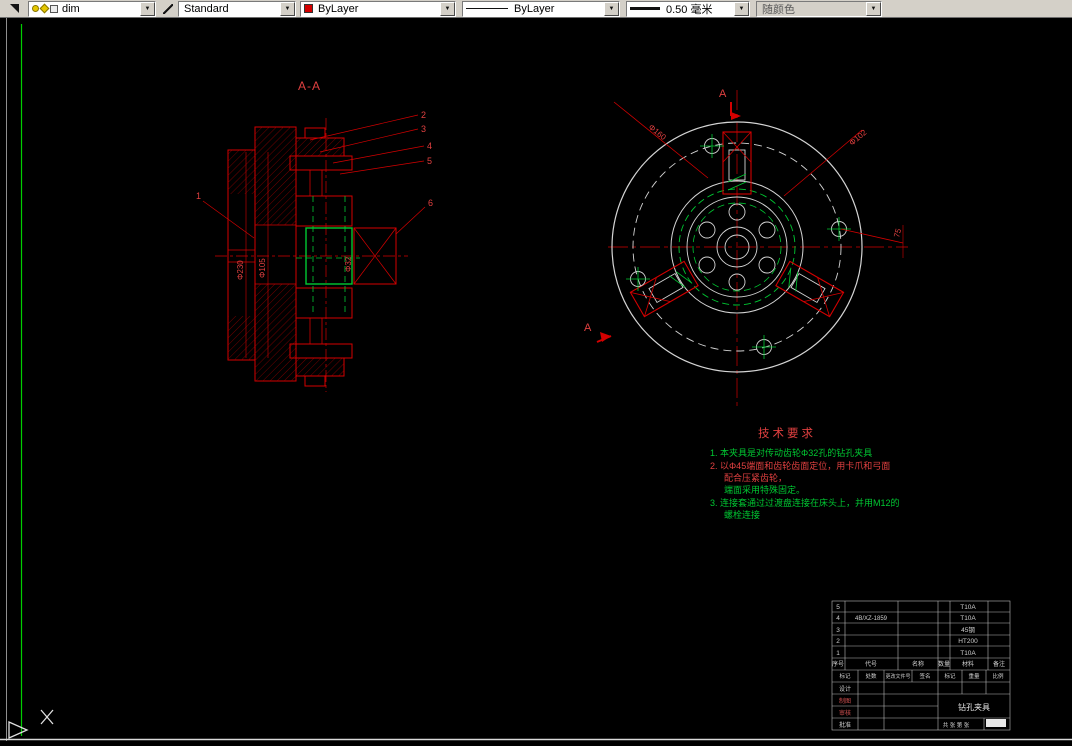 This screenshot has height=746, width=1072. I want to click on top-clamp-plate, so click(321, 163).